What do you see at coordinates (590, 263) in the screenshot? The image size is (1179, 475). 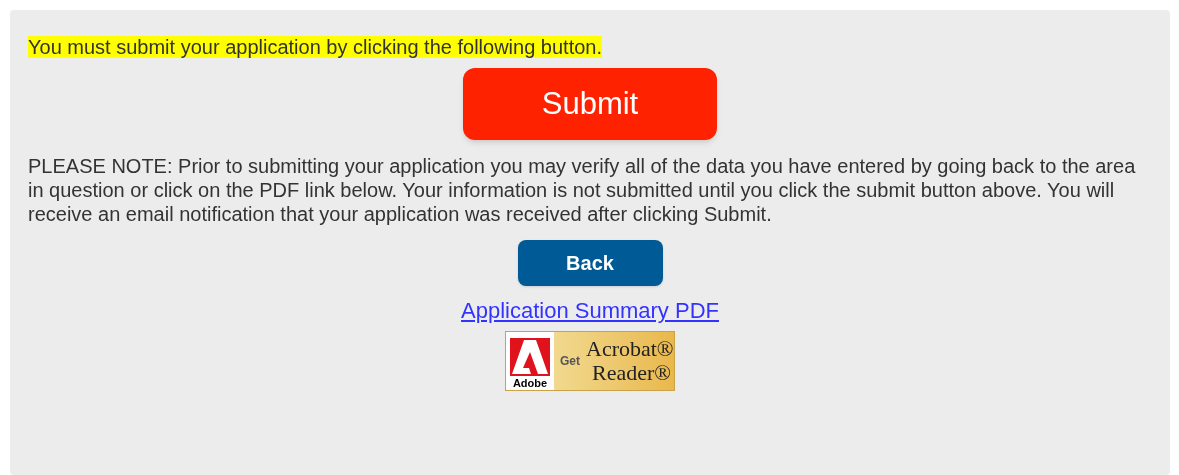 I see `back-button: Back` at bounding box center [590, 263].